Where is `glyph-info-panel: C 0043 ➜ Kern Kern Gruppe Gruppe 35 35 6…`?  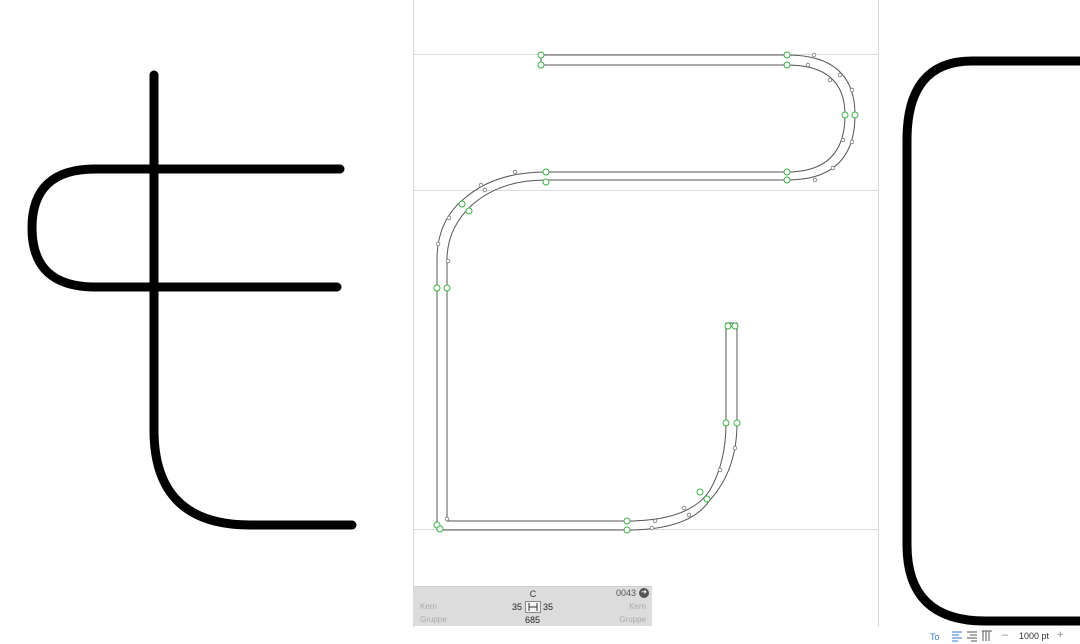 glyph-info-panel: C 0043 ➜ Kern Kern Gruppe Gruppe 35 35 6… is located at coordinates (533, 606).